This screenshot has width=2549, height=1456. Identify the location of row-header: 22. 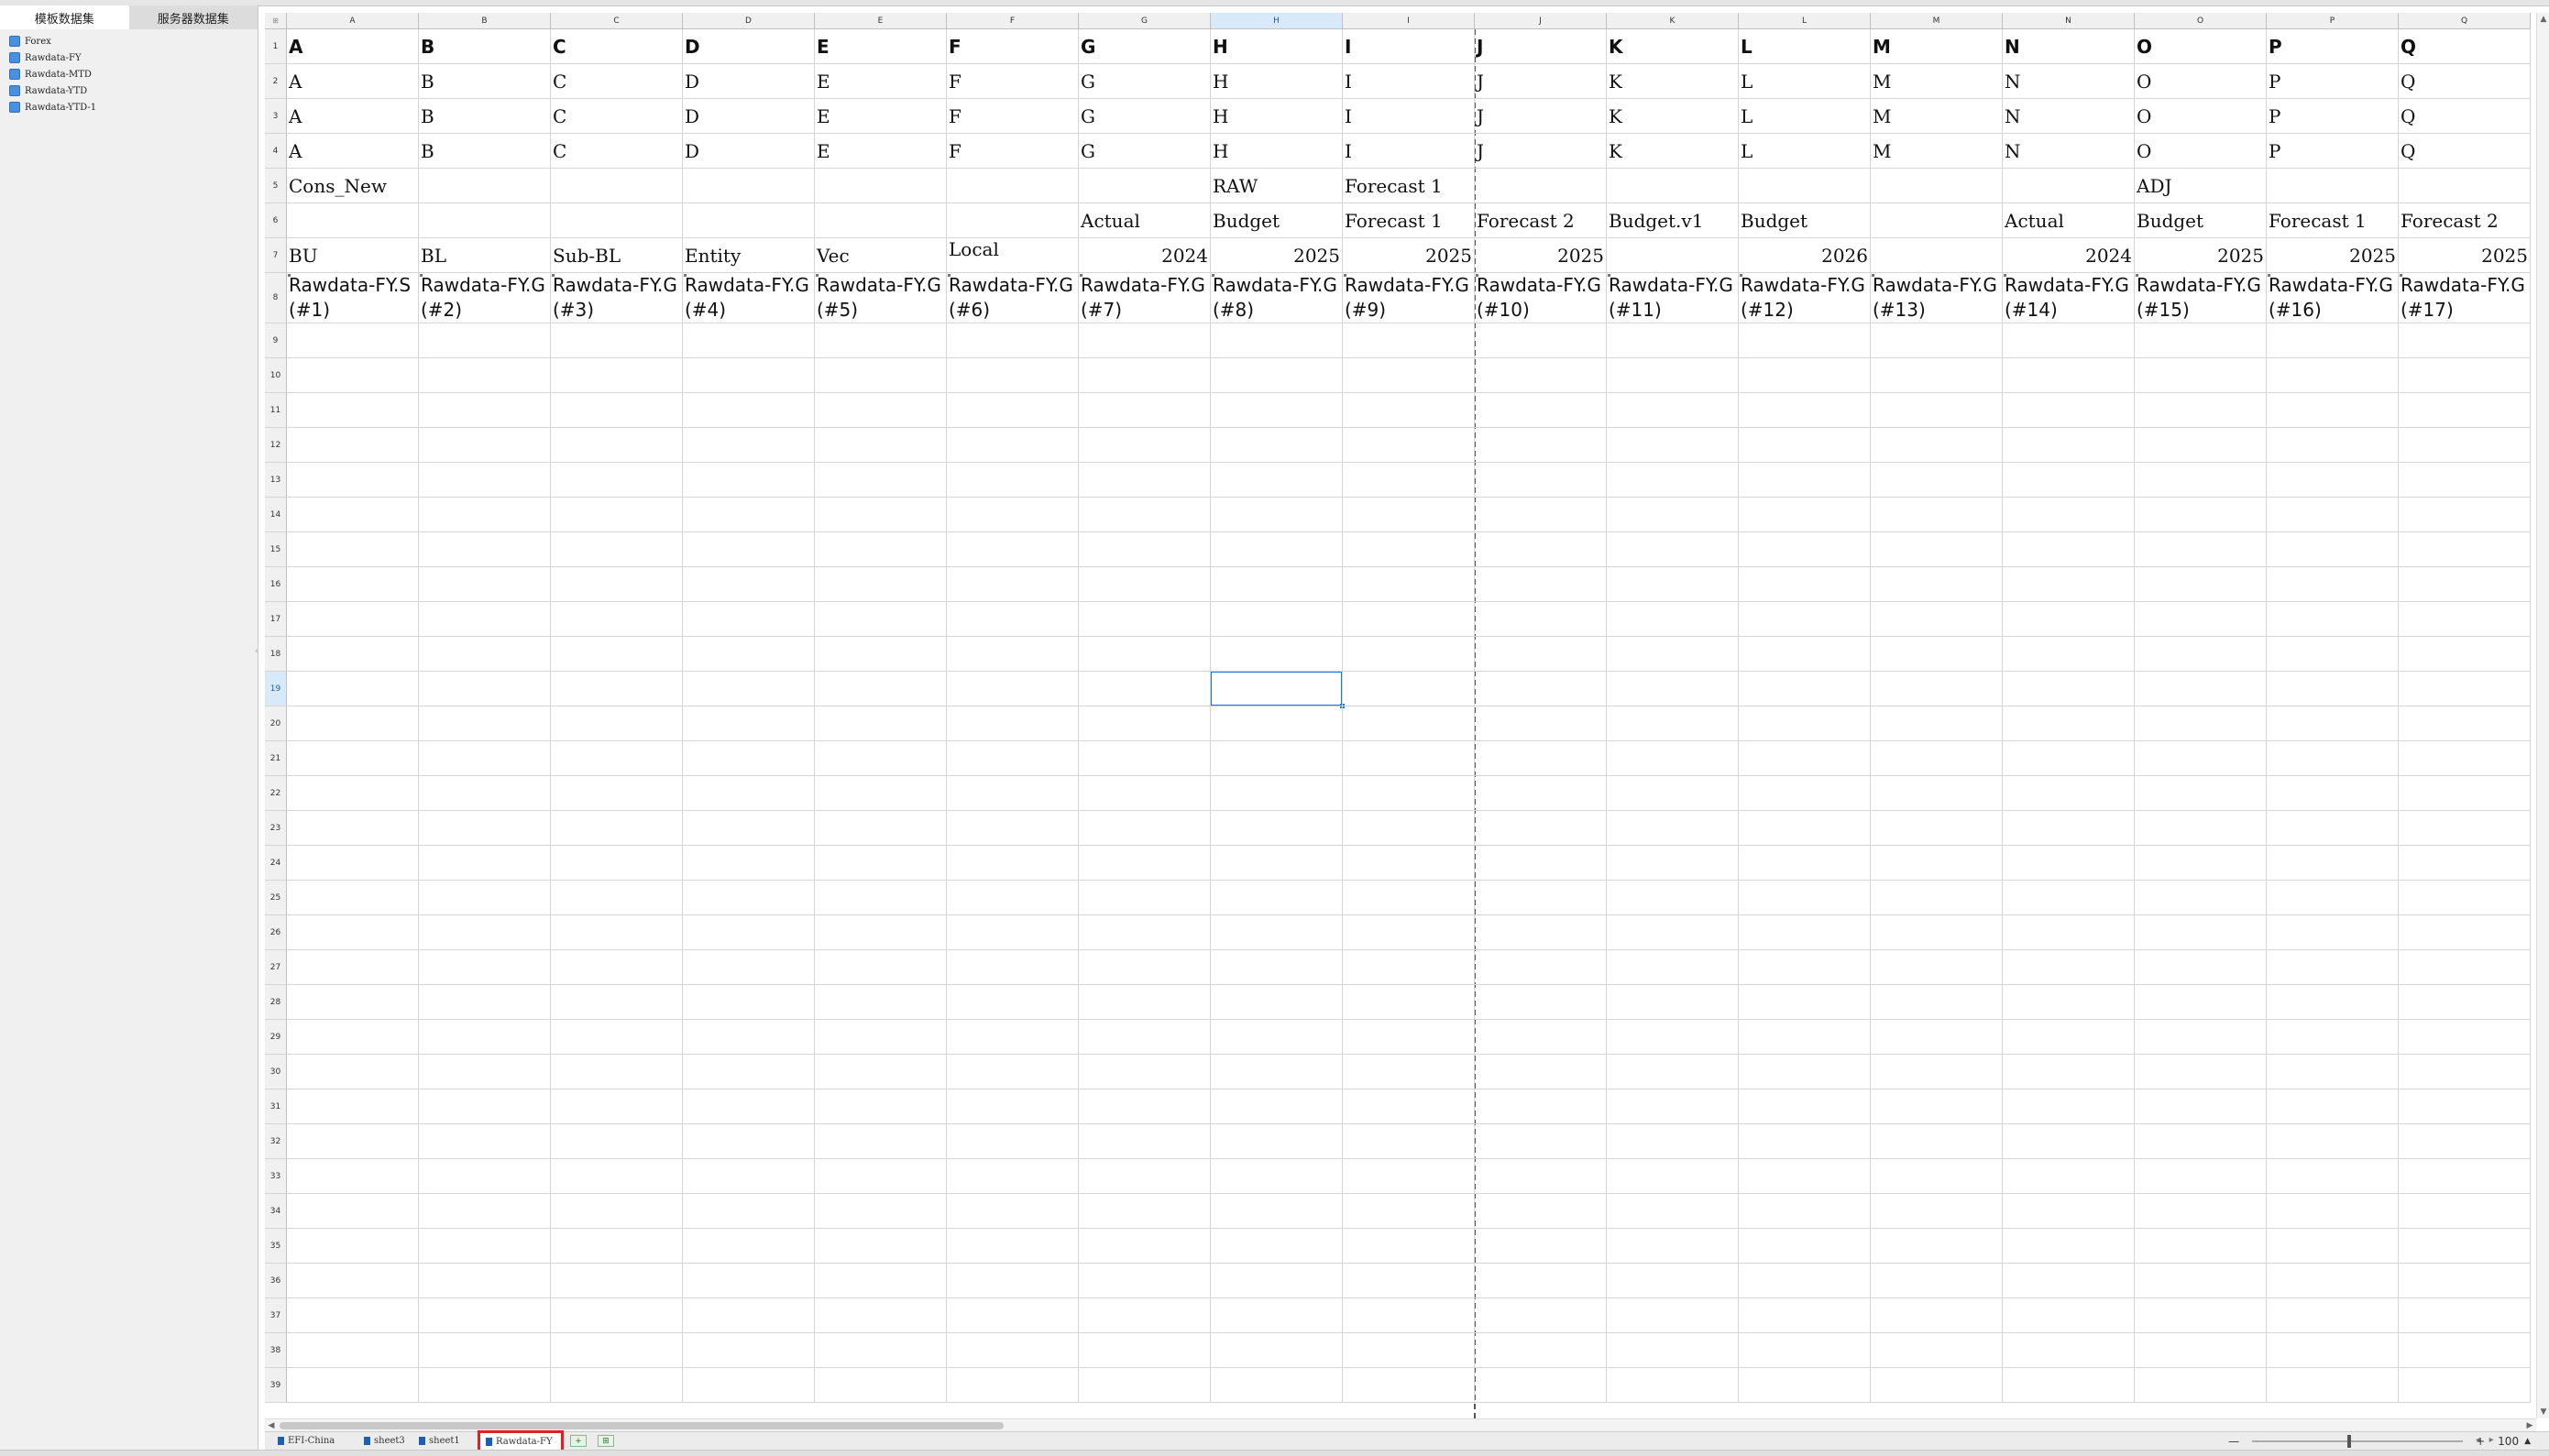
(276, 793).